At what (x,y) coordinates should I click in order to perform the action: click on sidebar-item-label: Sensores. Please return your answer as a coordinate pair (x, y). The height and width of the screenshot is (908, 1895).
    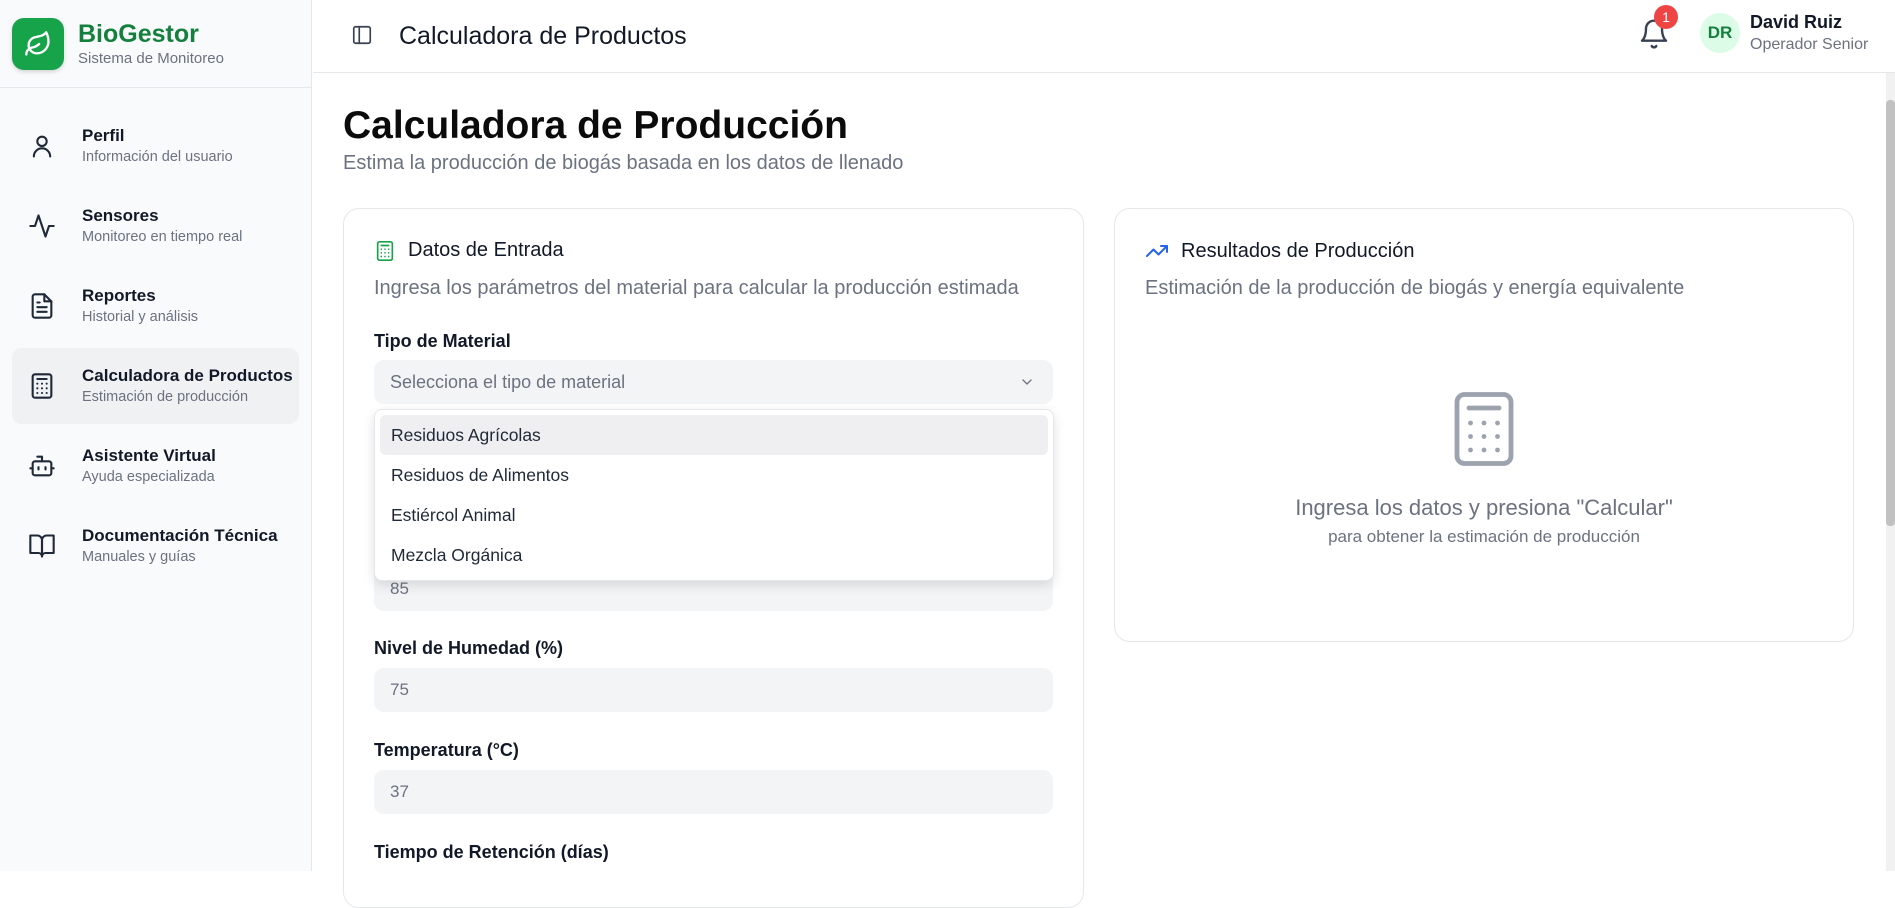
    Looking at the image, I should click on (120, 215).